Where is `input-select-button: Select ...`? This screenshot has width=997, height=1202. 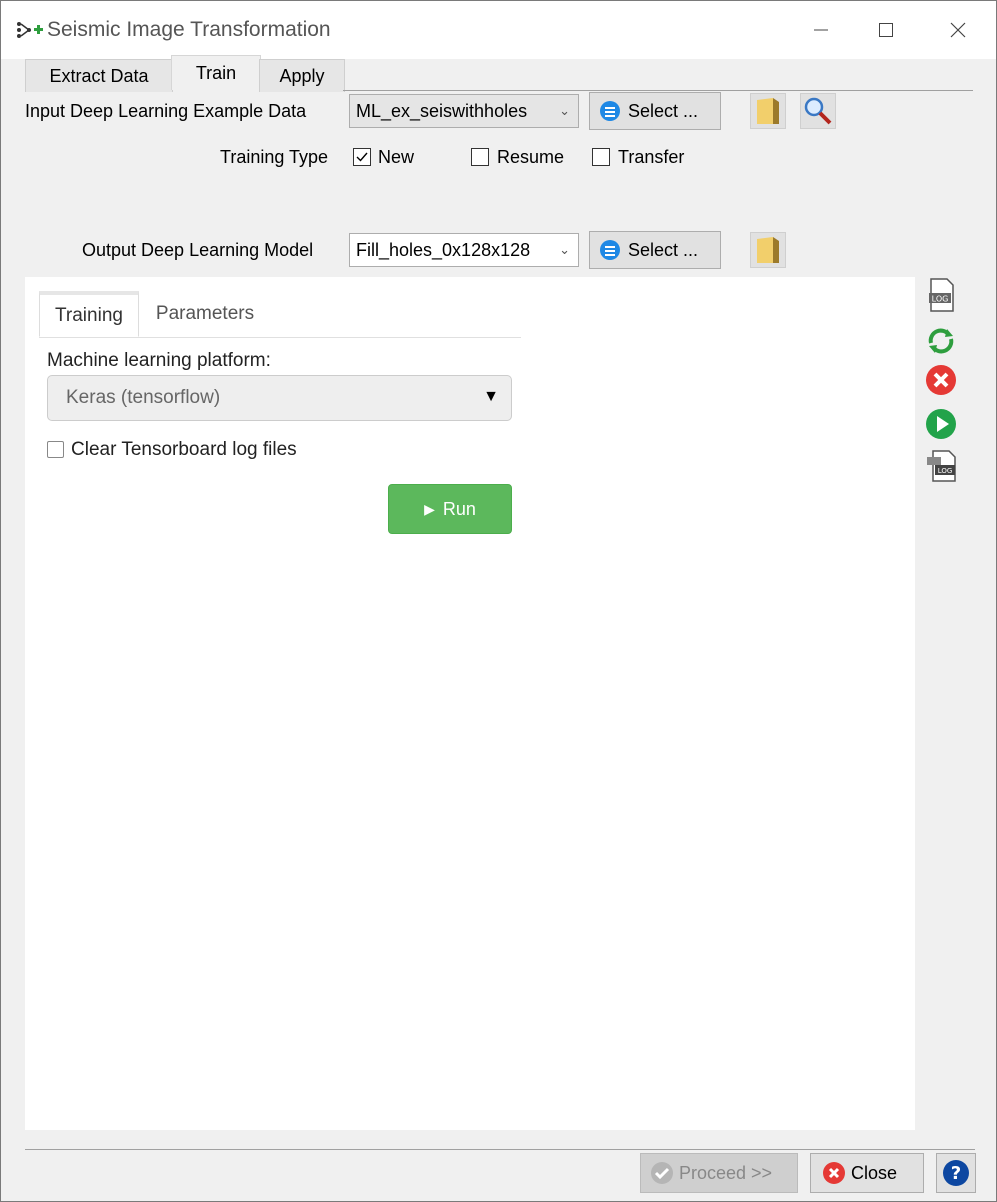 input-select-button: Select ... is located at coordinates (655, 111).